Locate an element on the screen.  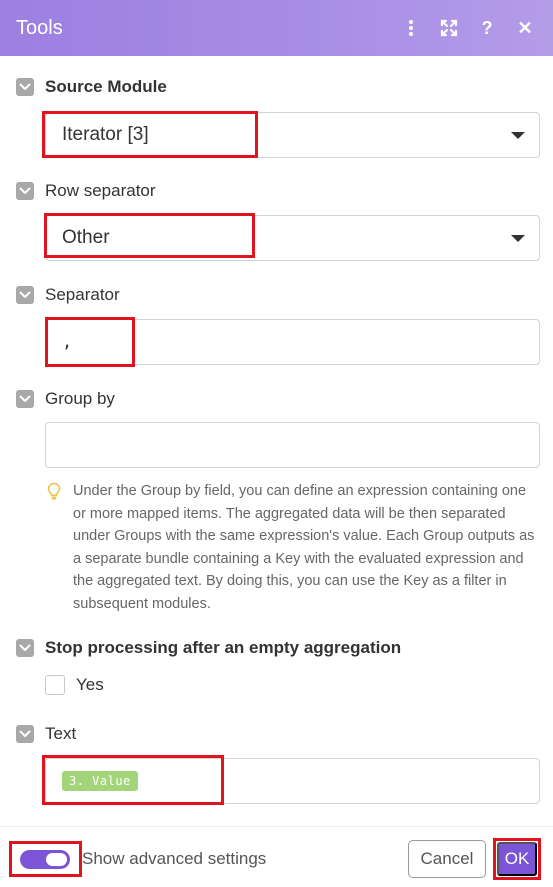
help-button: ? is located at coordinates (487, 28).